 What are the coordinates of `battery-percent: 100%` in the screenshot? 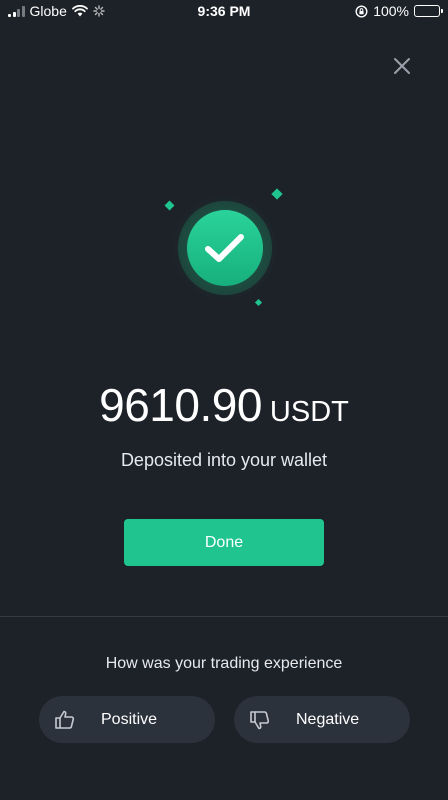 It's located at (391, 11).